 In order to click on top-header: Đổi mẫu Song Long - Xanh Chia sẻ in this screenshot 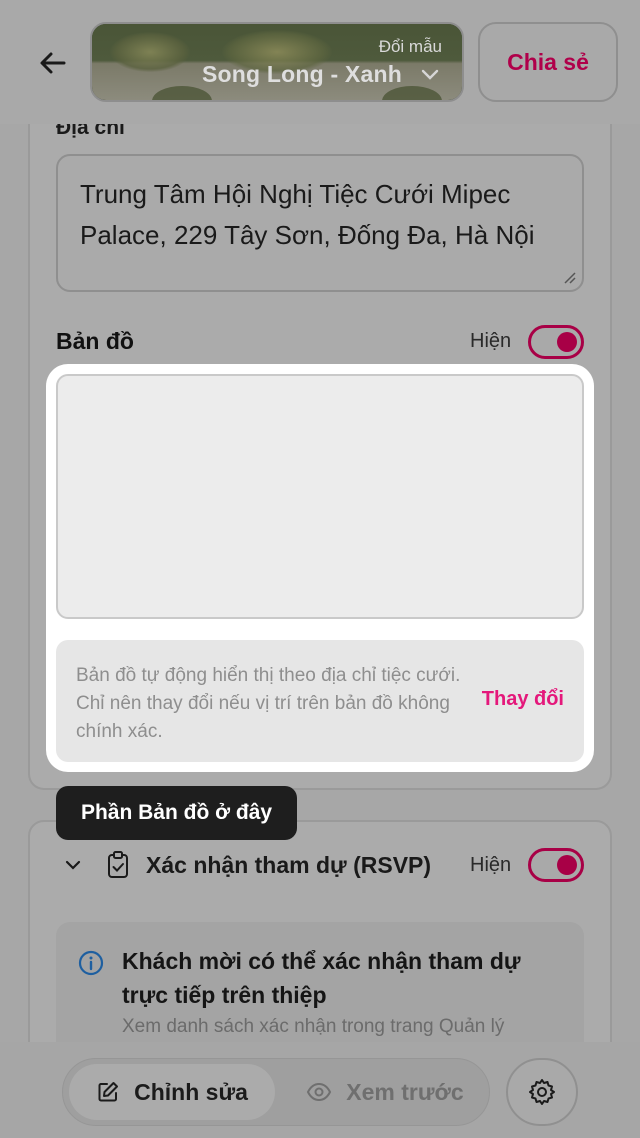, I will do `click(320, 62)`.